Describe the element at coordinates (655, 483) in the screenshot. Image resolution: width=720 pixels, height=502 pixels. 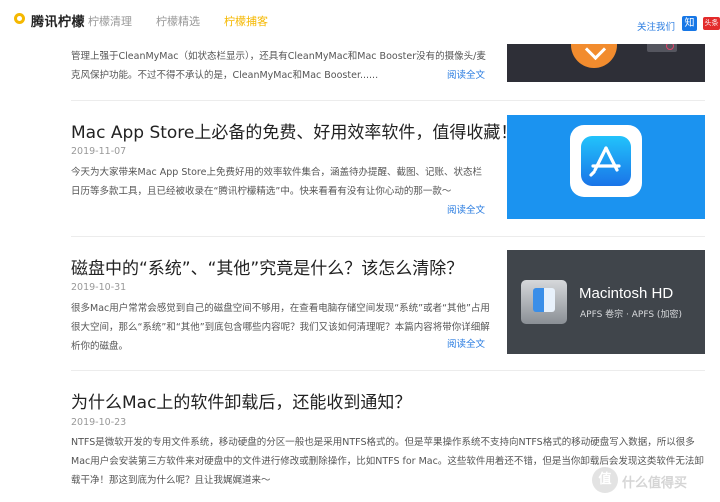
I see `watermark-text: 什么值得买` at that location.